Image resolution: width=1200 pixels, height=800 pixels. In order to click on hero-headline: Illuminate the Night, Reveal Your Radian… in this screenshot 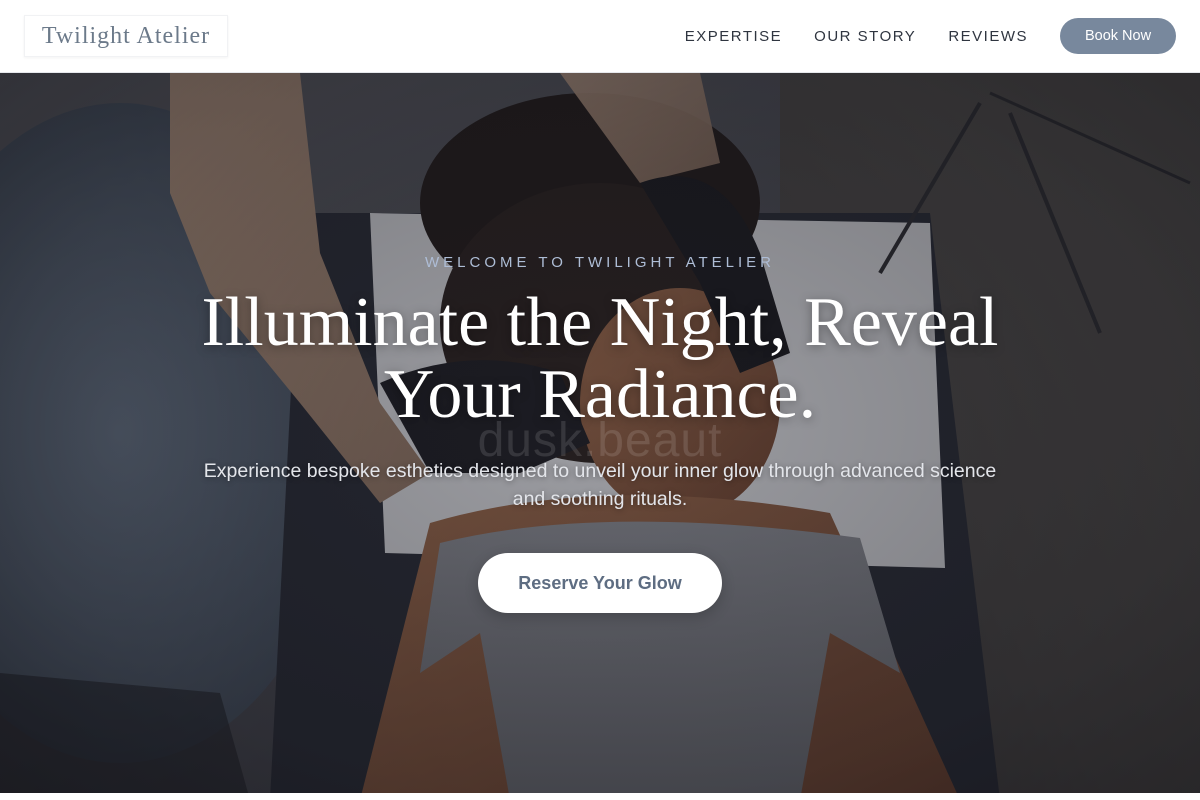, I will do `click(600, 359)`.